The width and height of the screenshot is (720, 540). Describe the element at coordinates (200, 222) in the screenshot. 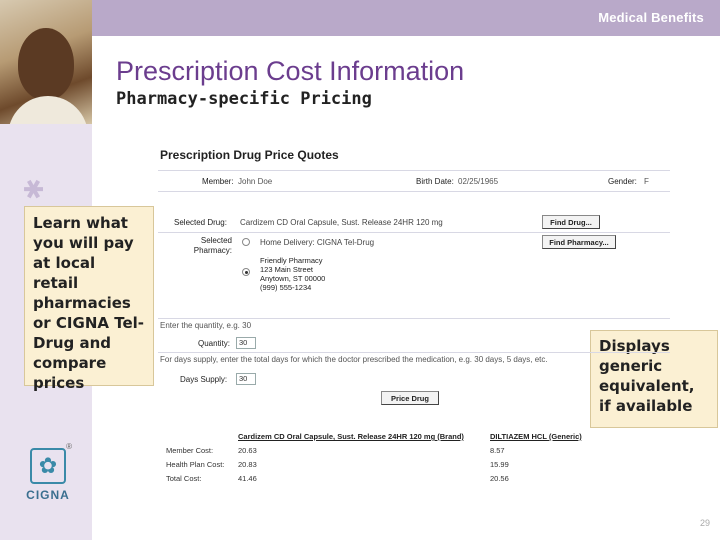

I see `selected-drug-label: Selected Drug:` at that location.